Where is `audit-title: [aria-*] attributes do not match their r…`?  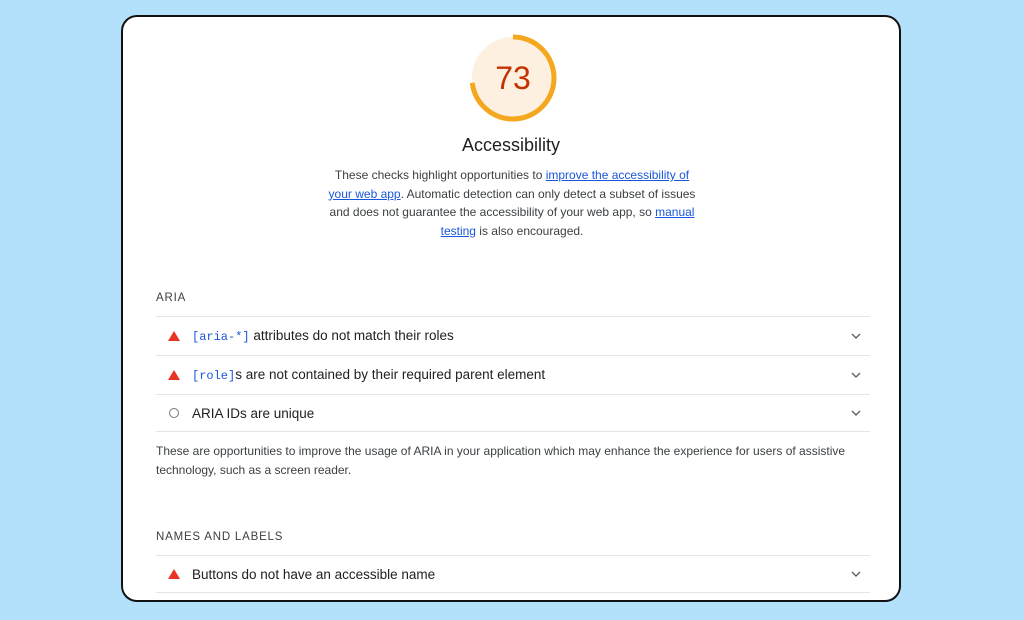 audit-title: [aria-*] attributes do not match their r… is located at coordinates (517, 336).